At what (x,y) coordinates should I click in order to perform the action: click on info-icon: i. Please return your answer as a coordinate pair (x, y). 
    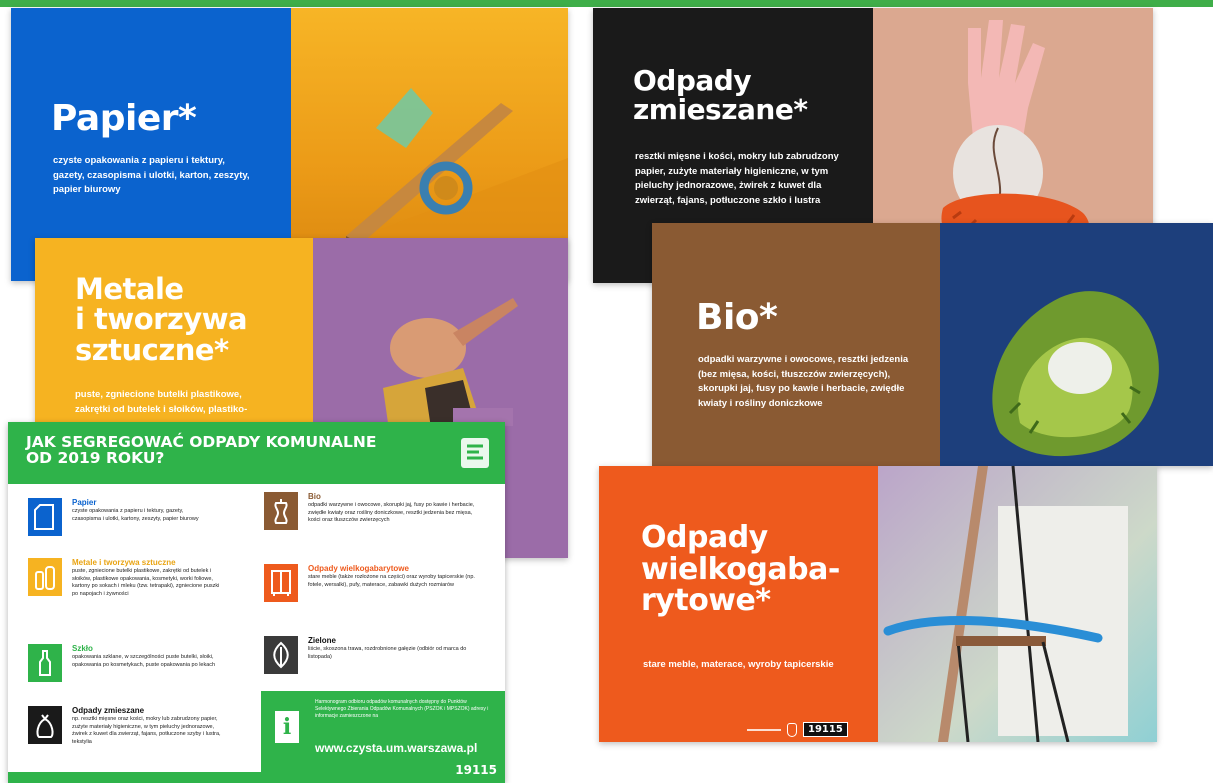
    Looking at the image, I should click on (287, 727).